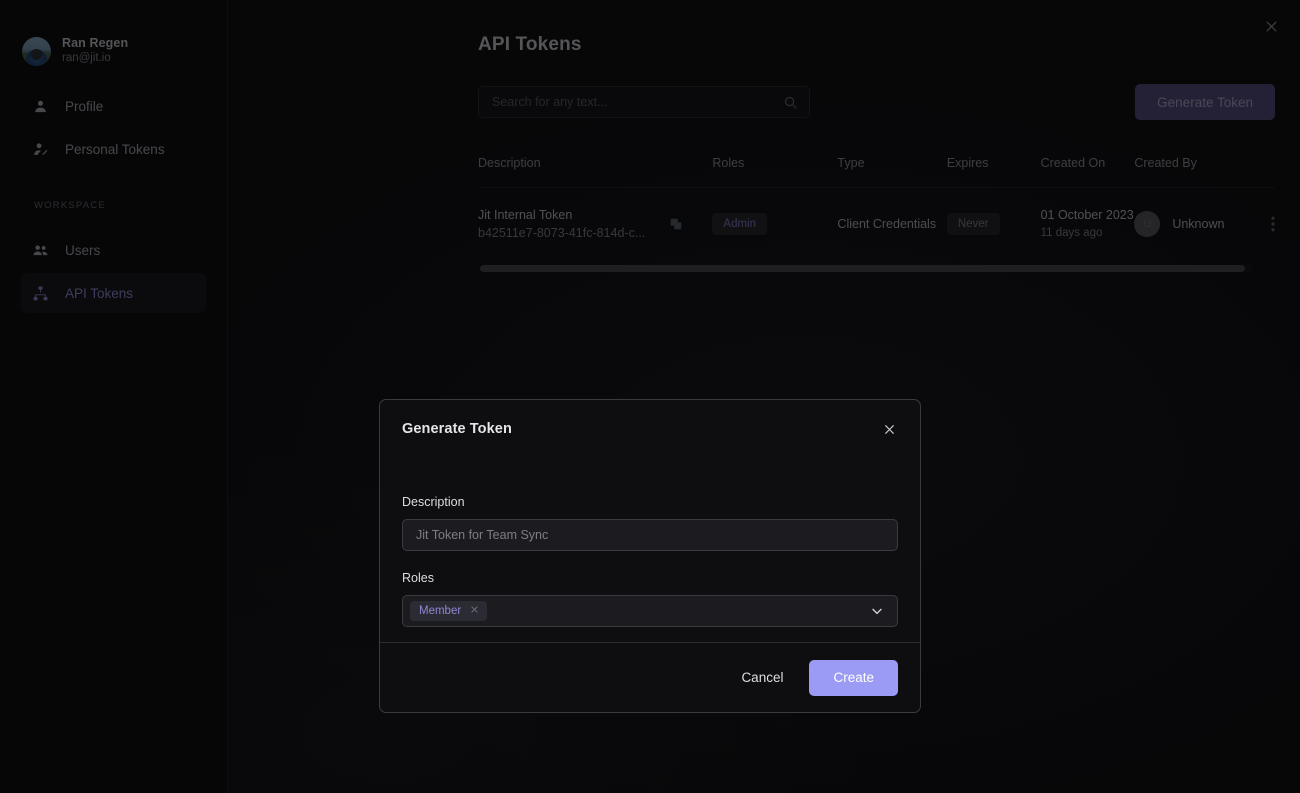  I want to click on modal-body: Description Roles Member, so click(650, 542).